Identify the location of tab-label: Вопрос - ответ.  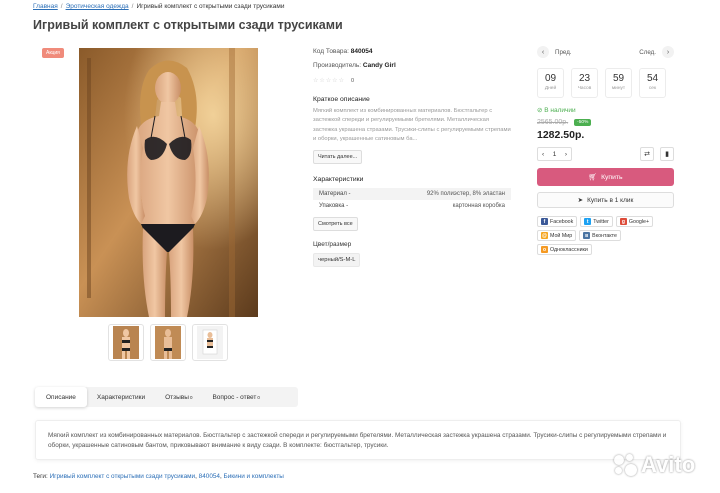
(234, 397).